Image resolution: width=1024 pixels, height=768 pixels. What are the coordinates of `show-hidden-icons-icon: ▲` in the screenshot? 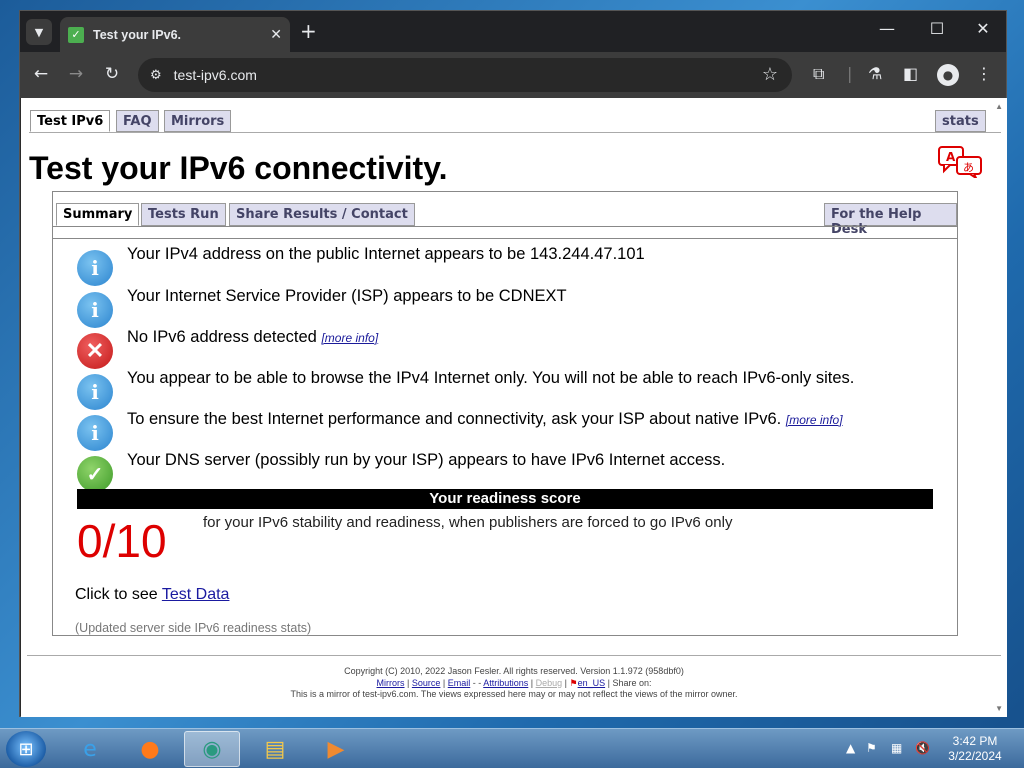 It's located at (850, 748).